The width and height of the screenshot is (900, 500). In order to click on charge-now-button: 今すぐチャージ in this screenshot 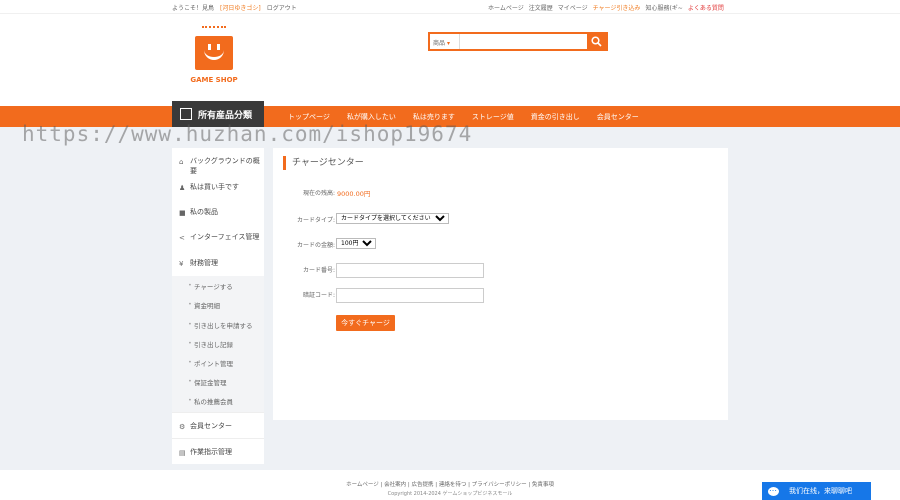, I will do `click(365, 323)`.